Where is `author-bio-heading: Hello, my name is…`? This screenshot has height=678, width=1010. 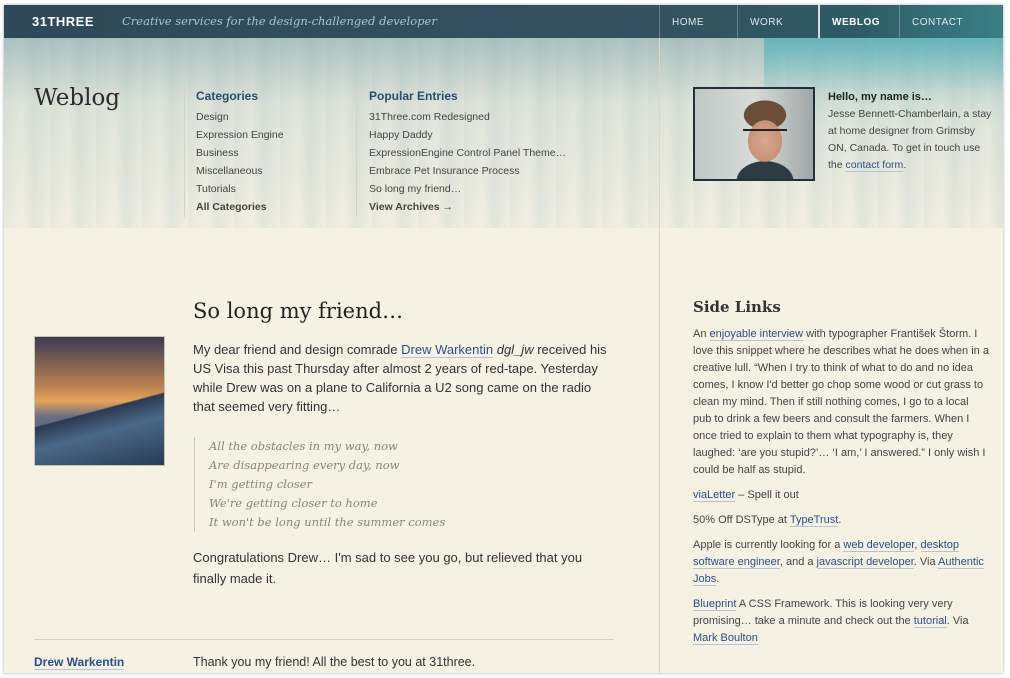 author-bio-heading: Hello, my name is… is located at coordinates (880, 97).